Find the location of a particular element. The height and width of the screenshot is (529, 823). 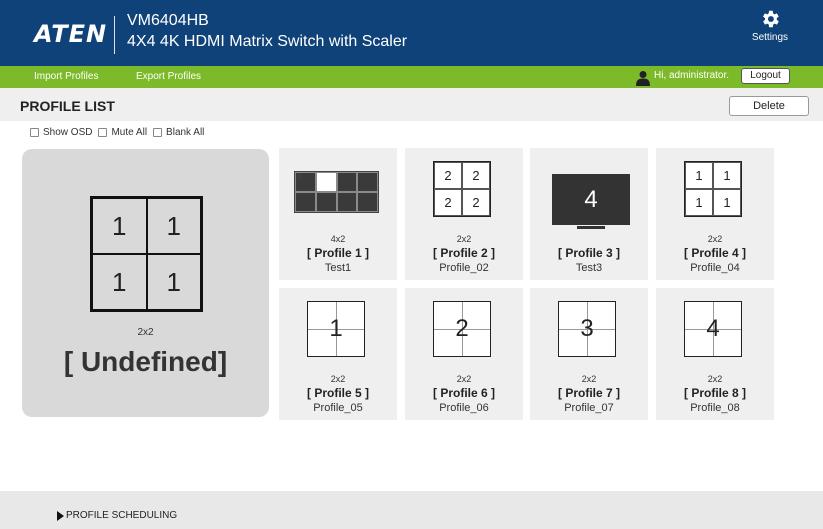

profile-card-8: 4 2x2 [ Profile 8 ] Profile_08 is located at coordinates (715, 354).